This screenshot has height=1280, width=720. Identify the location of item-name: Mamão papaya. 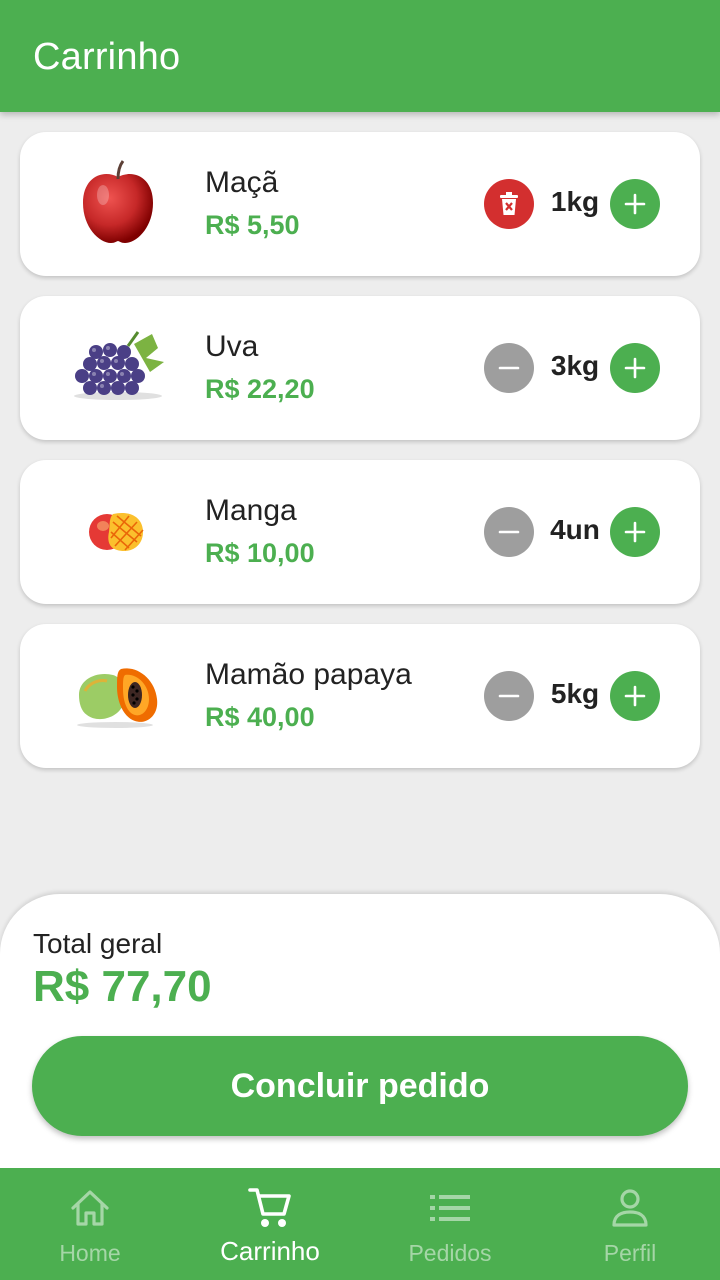
(308, 674).